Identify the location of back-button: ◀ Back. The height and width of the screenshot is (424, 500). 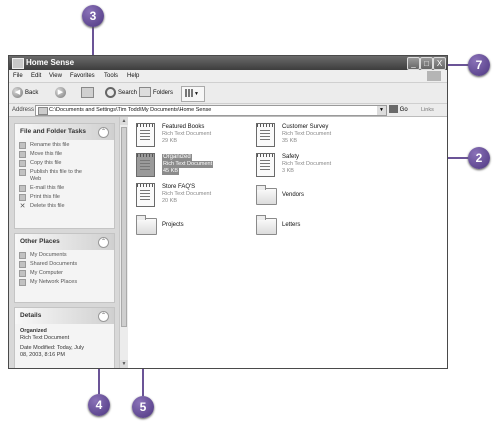
(25, 93).